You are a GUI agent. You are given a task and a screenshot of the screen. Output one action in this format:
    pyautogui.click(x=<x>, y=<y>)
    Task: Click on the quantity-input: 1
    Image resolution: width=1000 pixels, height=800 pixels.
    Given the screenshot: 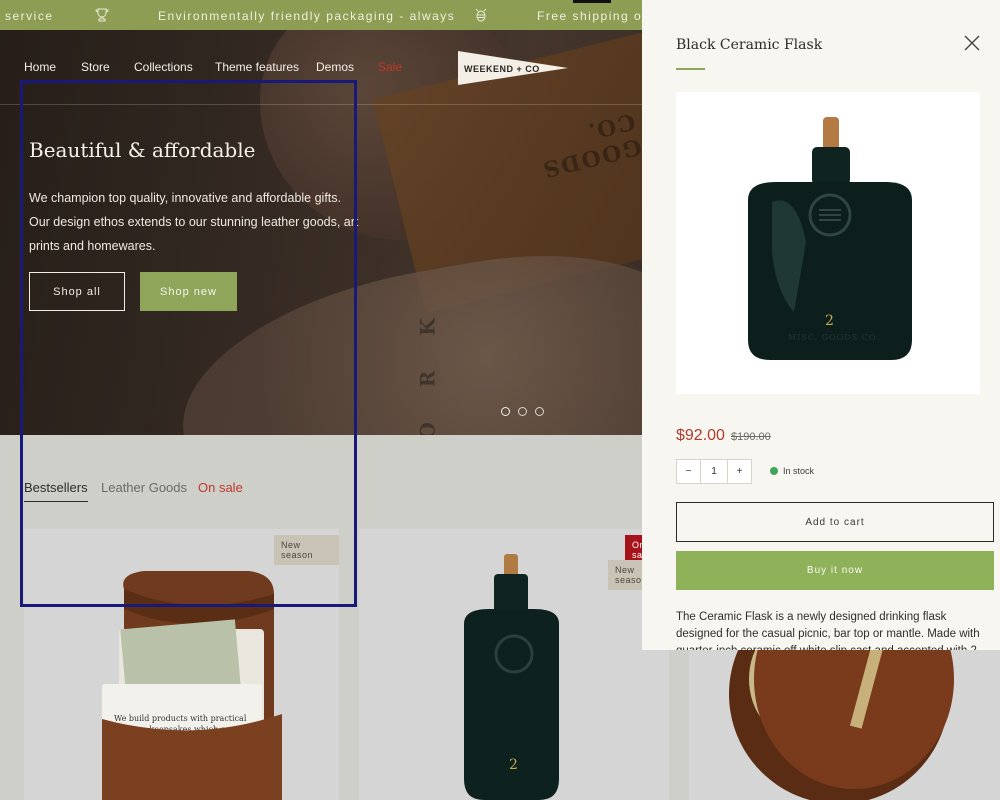 What is the action you would take?
    pyautogui.click(x=714, y=471)
    